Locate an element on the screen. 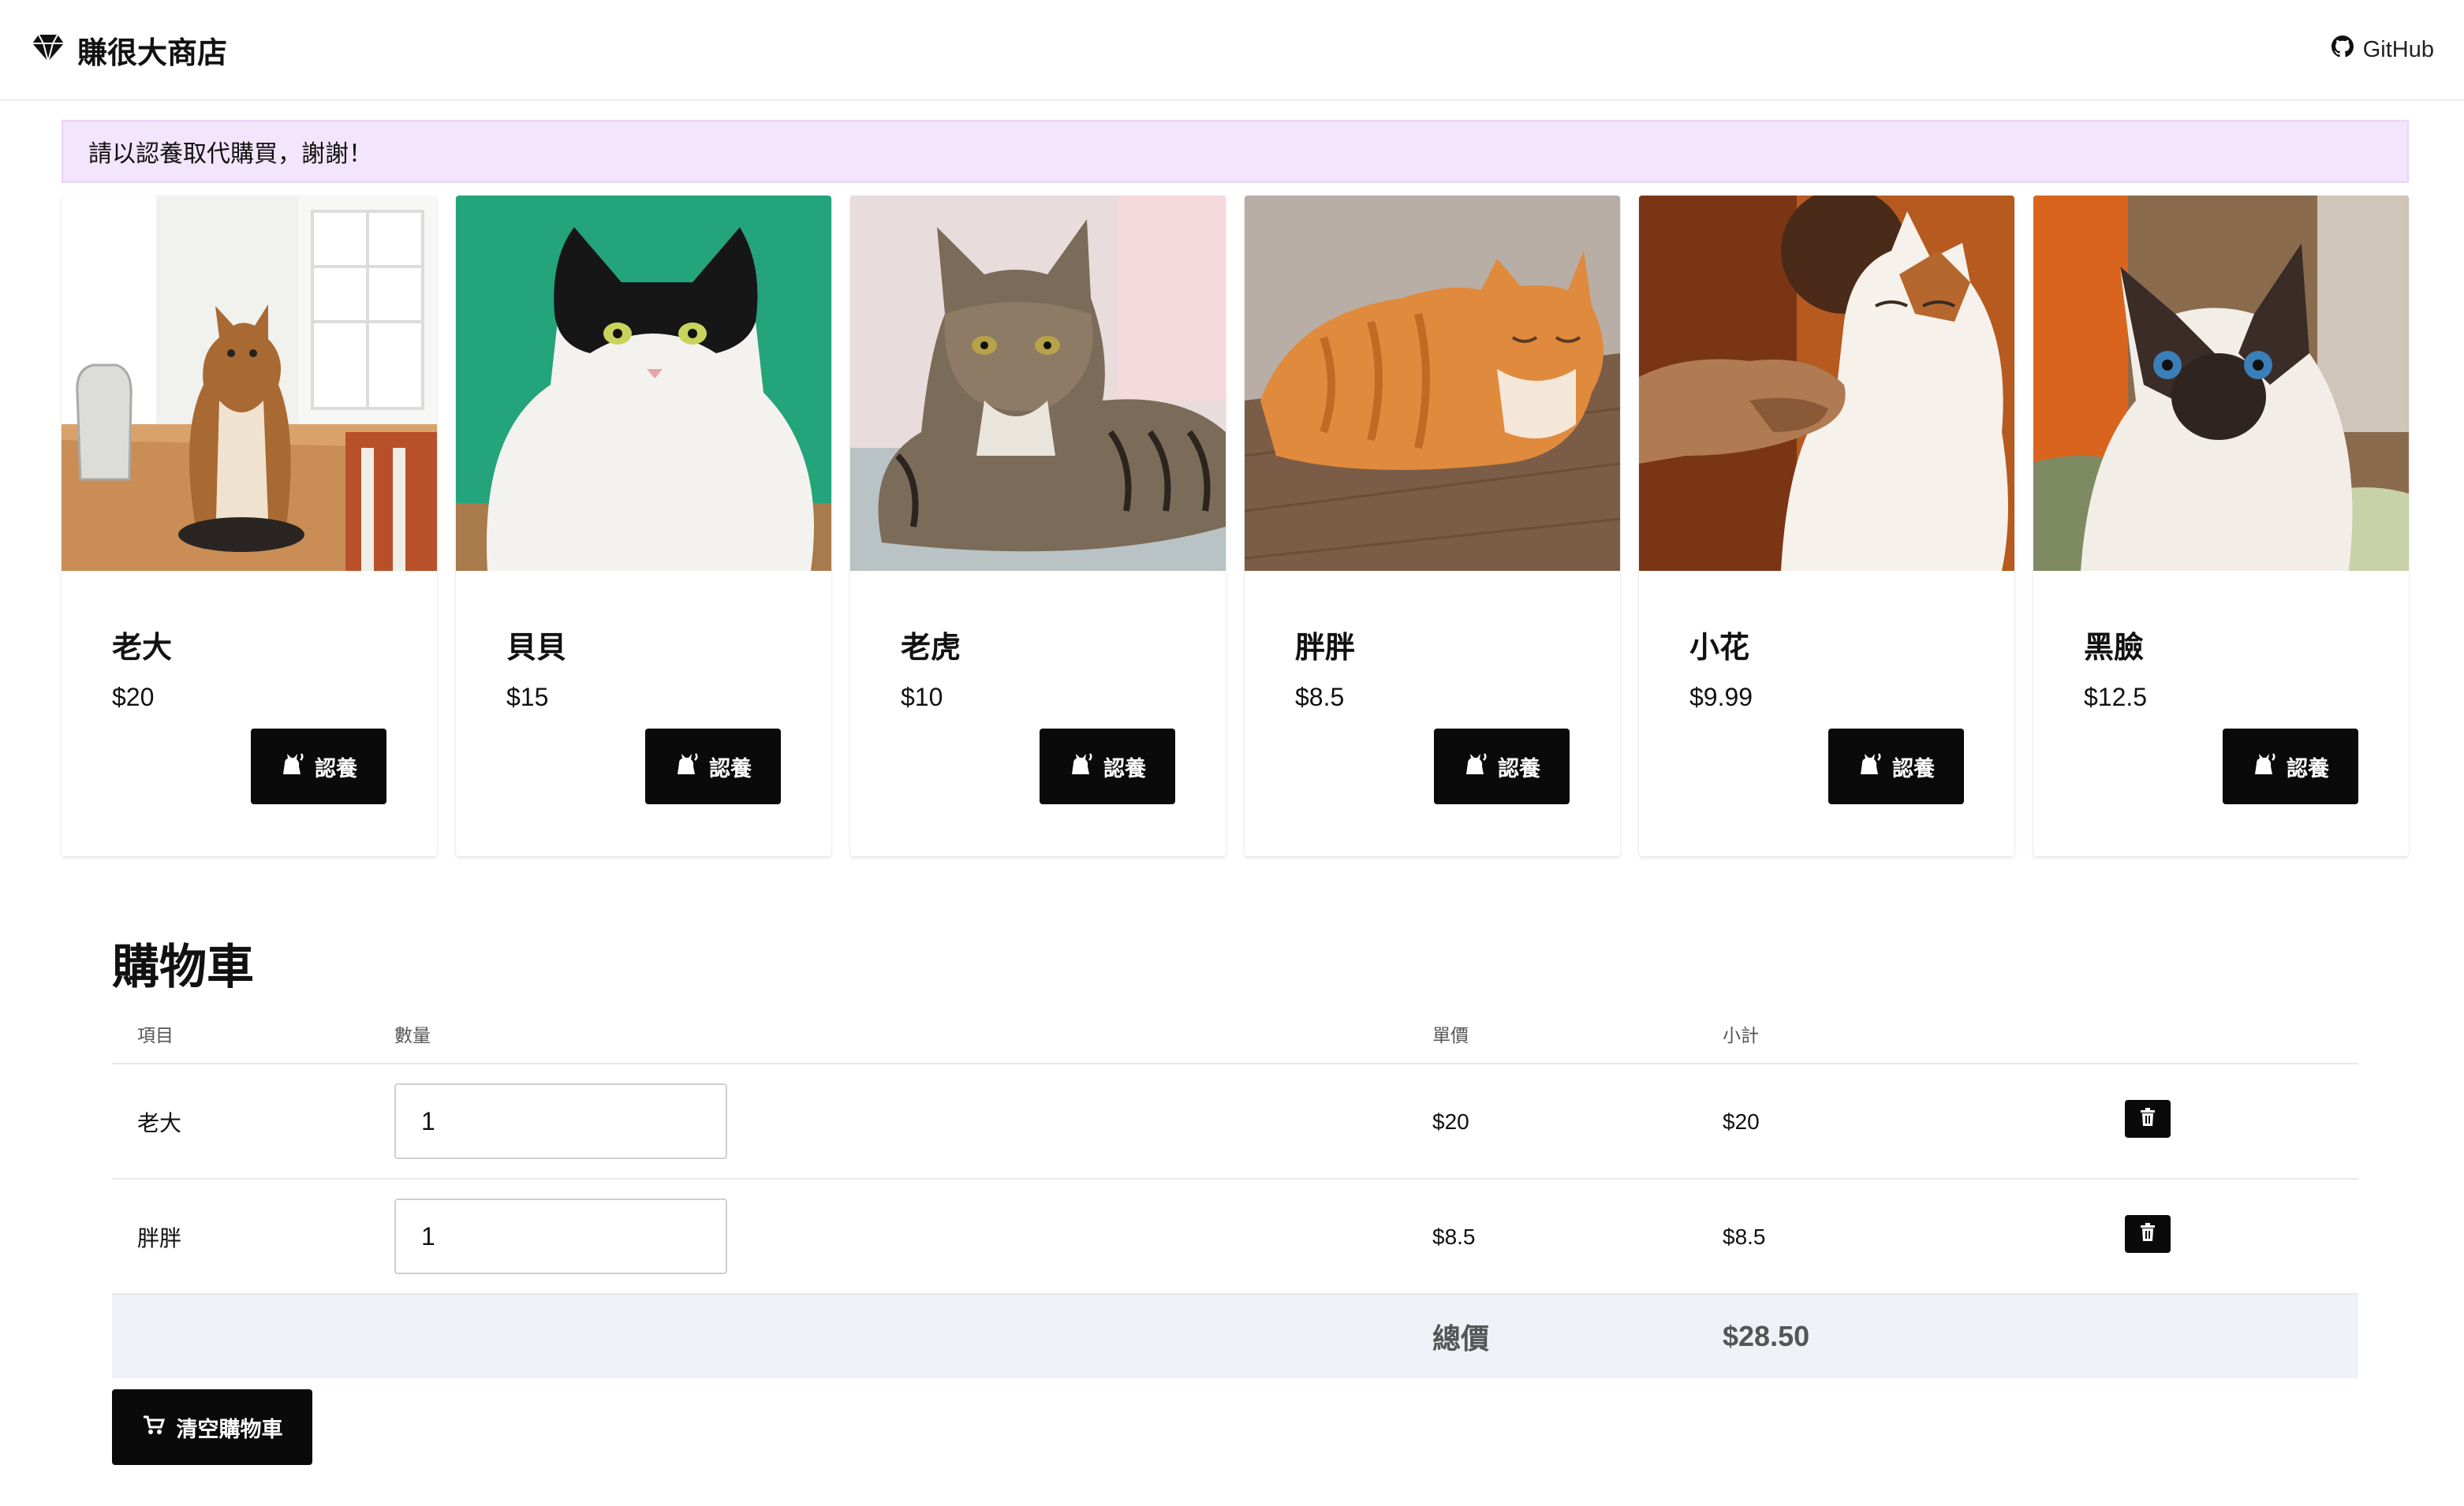 The image size is (2464, 1506). total-value: $28.50 is located at coordinates (1766, 1336).